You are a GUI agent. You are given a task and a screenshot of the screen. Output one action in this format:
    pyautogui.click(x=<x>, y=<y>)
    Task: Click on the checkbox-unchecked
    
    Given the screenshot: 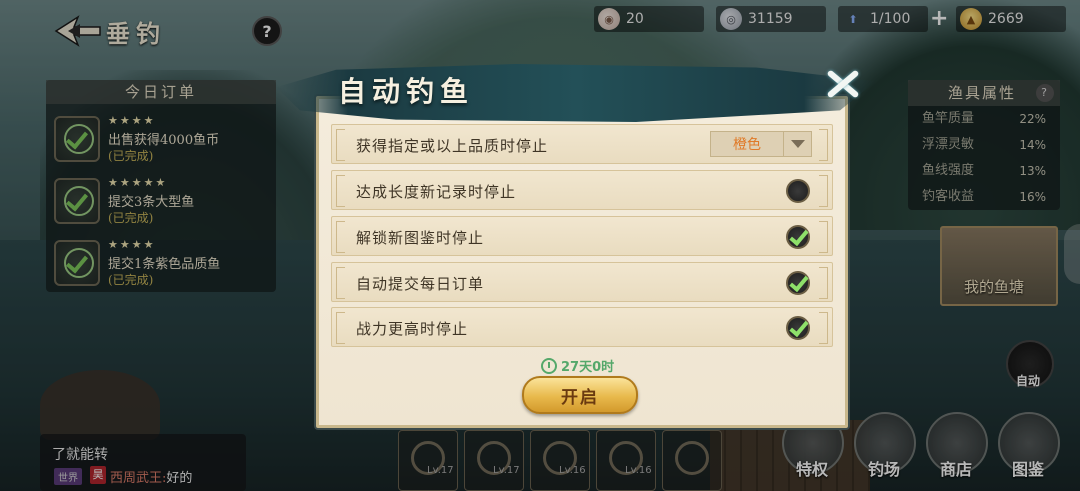 What is the action you would take?
    pyautogui.click(x=798, y=191)
    